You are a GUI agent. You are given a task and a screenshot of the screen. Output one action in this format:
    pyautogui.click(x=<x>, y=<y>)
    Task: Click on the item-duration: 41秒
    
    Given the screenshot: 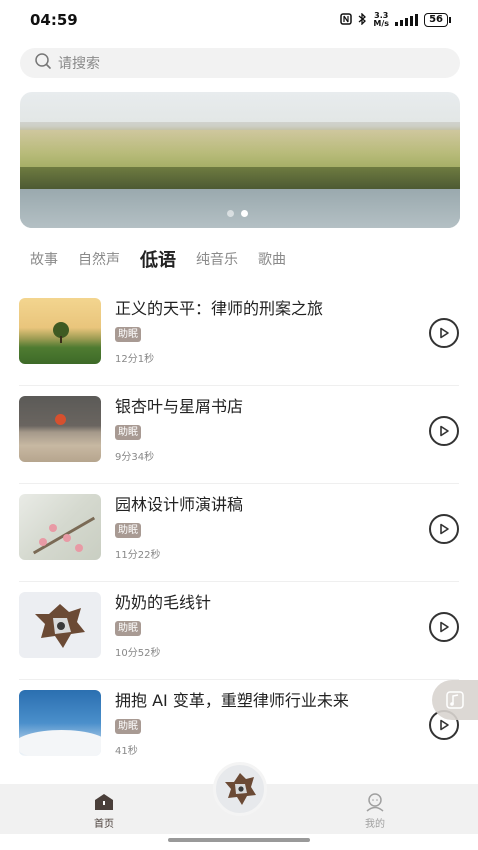 What is the action you would take?
    pyautogui.click(x=126, y=751)
    